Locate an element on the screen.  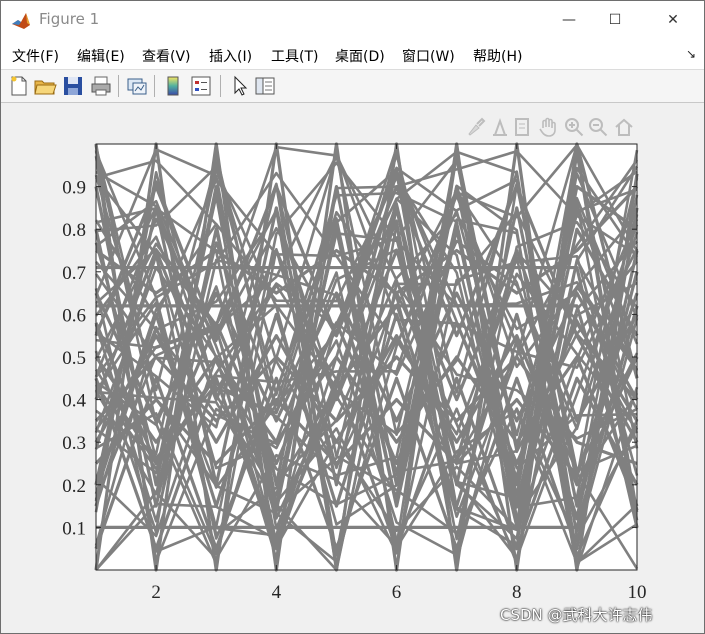
y-tick-label: 0.7 is located at coordinates (74, 273).